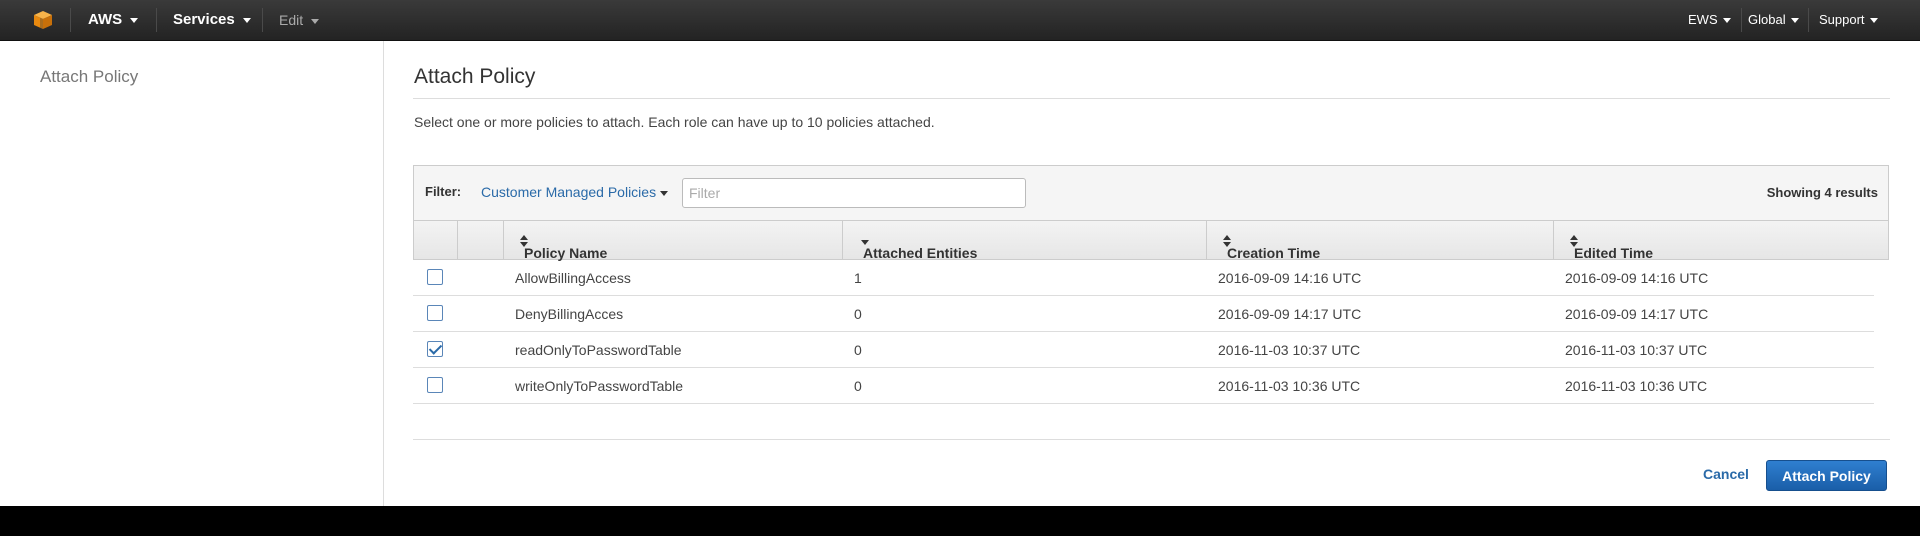 The width and height of the screenshot is (1920, 536). I want to click on column-header-policy-name: Policy Name, so click(673, 241).